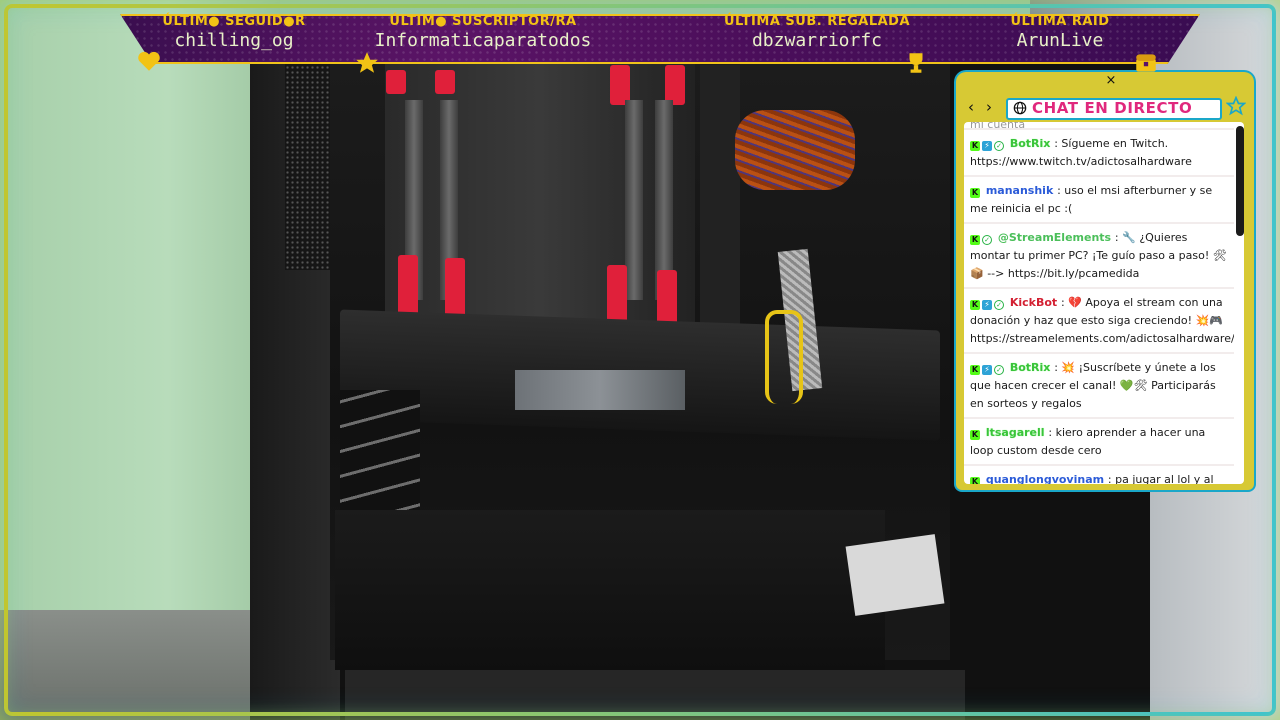 This screenshot has width=1280, height=720. I want to click on chat-scrollbar, so click(1240, 181).